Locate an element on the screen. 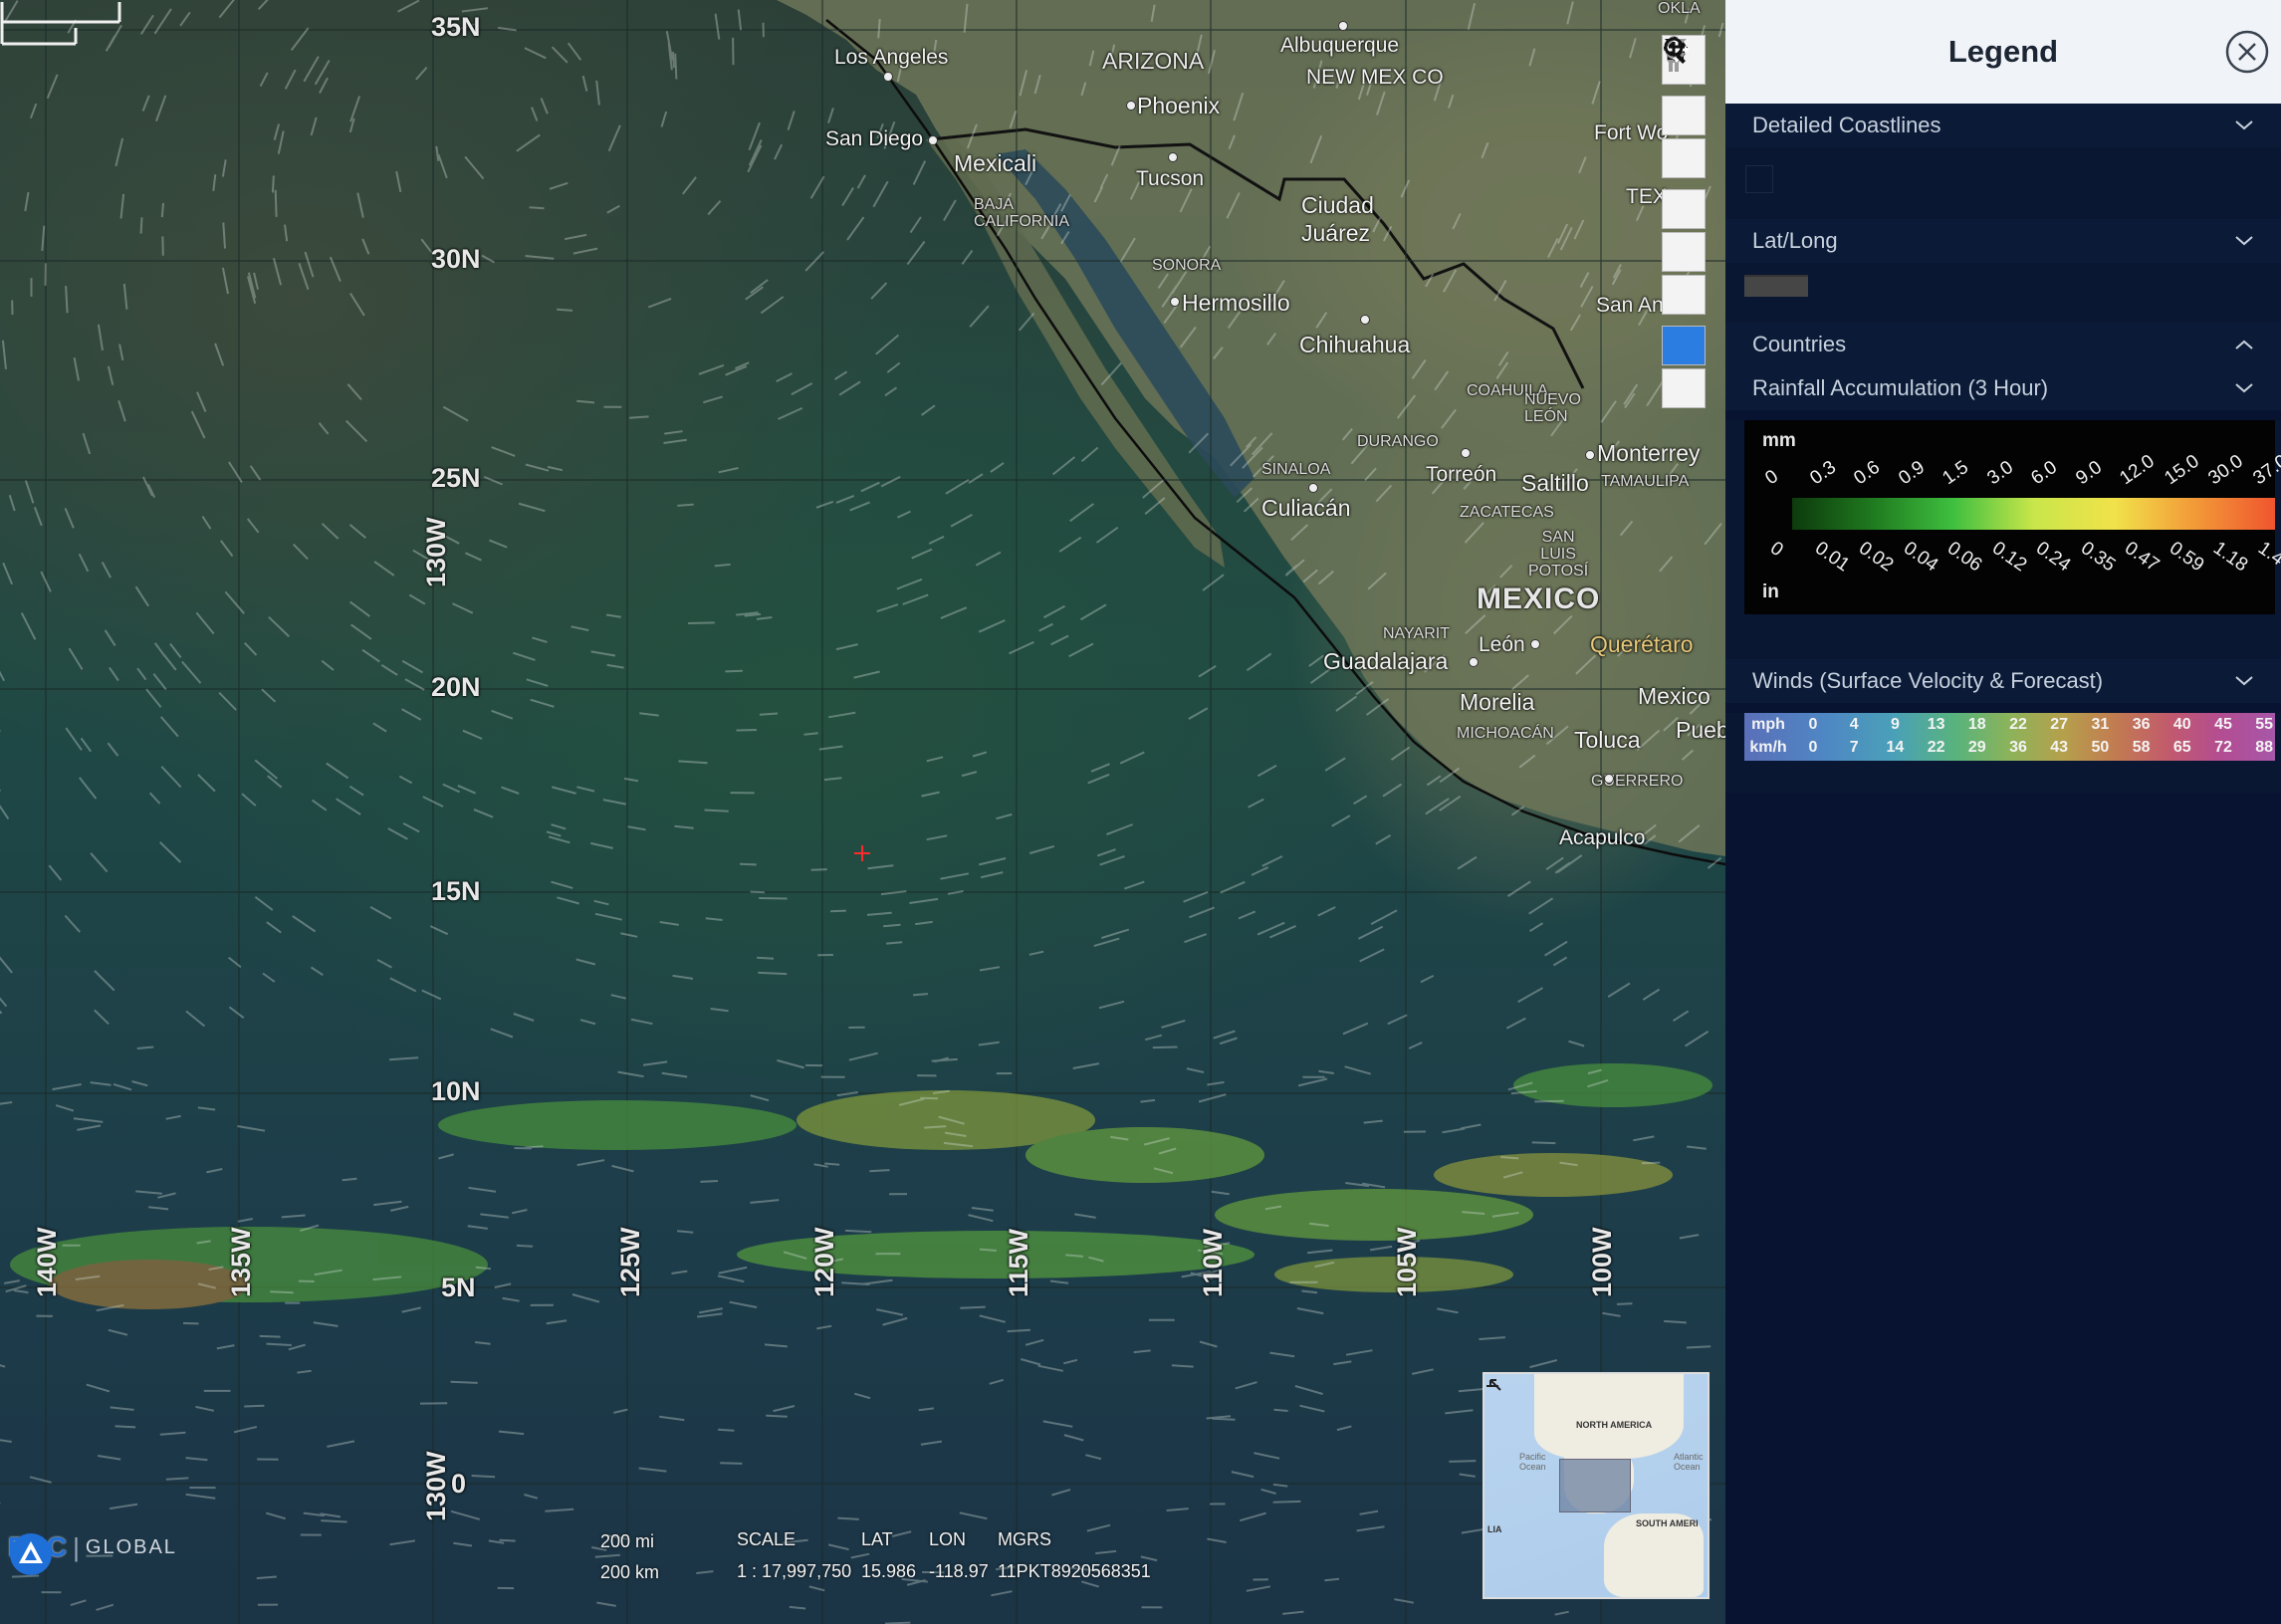 Image resolution: width=2281 pixels, height=1624 pixels. rotate-right-button is located at coordinates (1684, 177).